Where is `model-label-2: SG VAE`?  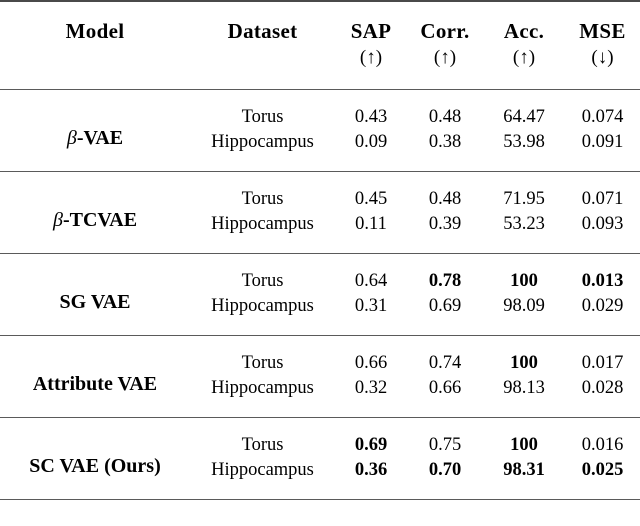
model-label-2: SG VAE is located at coordinates (95, 295).